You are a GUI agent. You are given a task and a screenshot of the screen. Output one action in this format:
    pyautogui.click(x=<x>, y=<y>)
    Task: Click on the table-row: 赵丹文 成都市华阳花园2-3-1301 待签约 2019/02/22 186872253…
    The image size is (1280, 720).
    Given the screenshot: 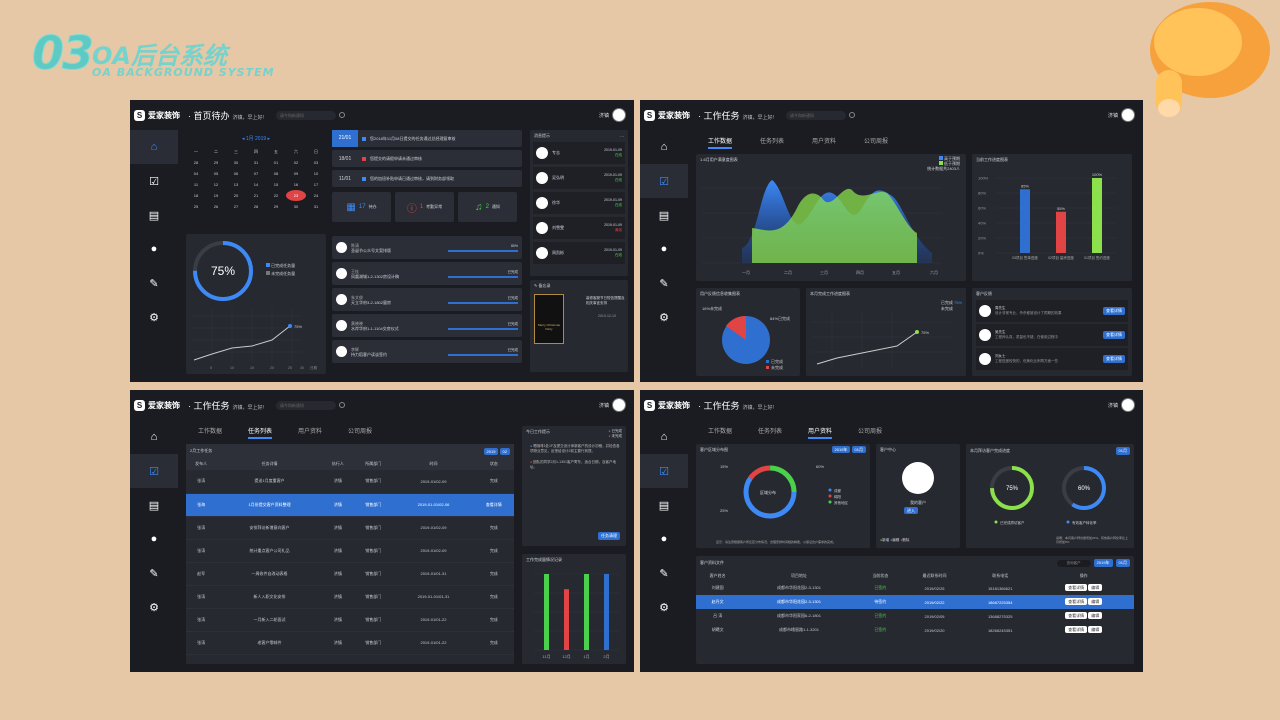 What is the action you would take?
    pyautogui.click(x=915, y=602)
    